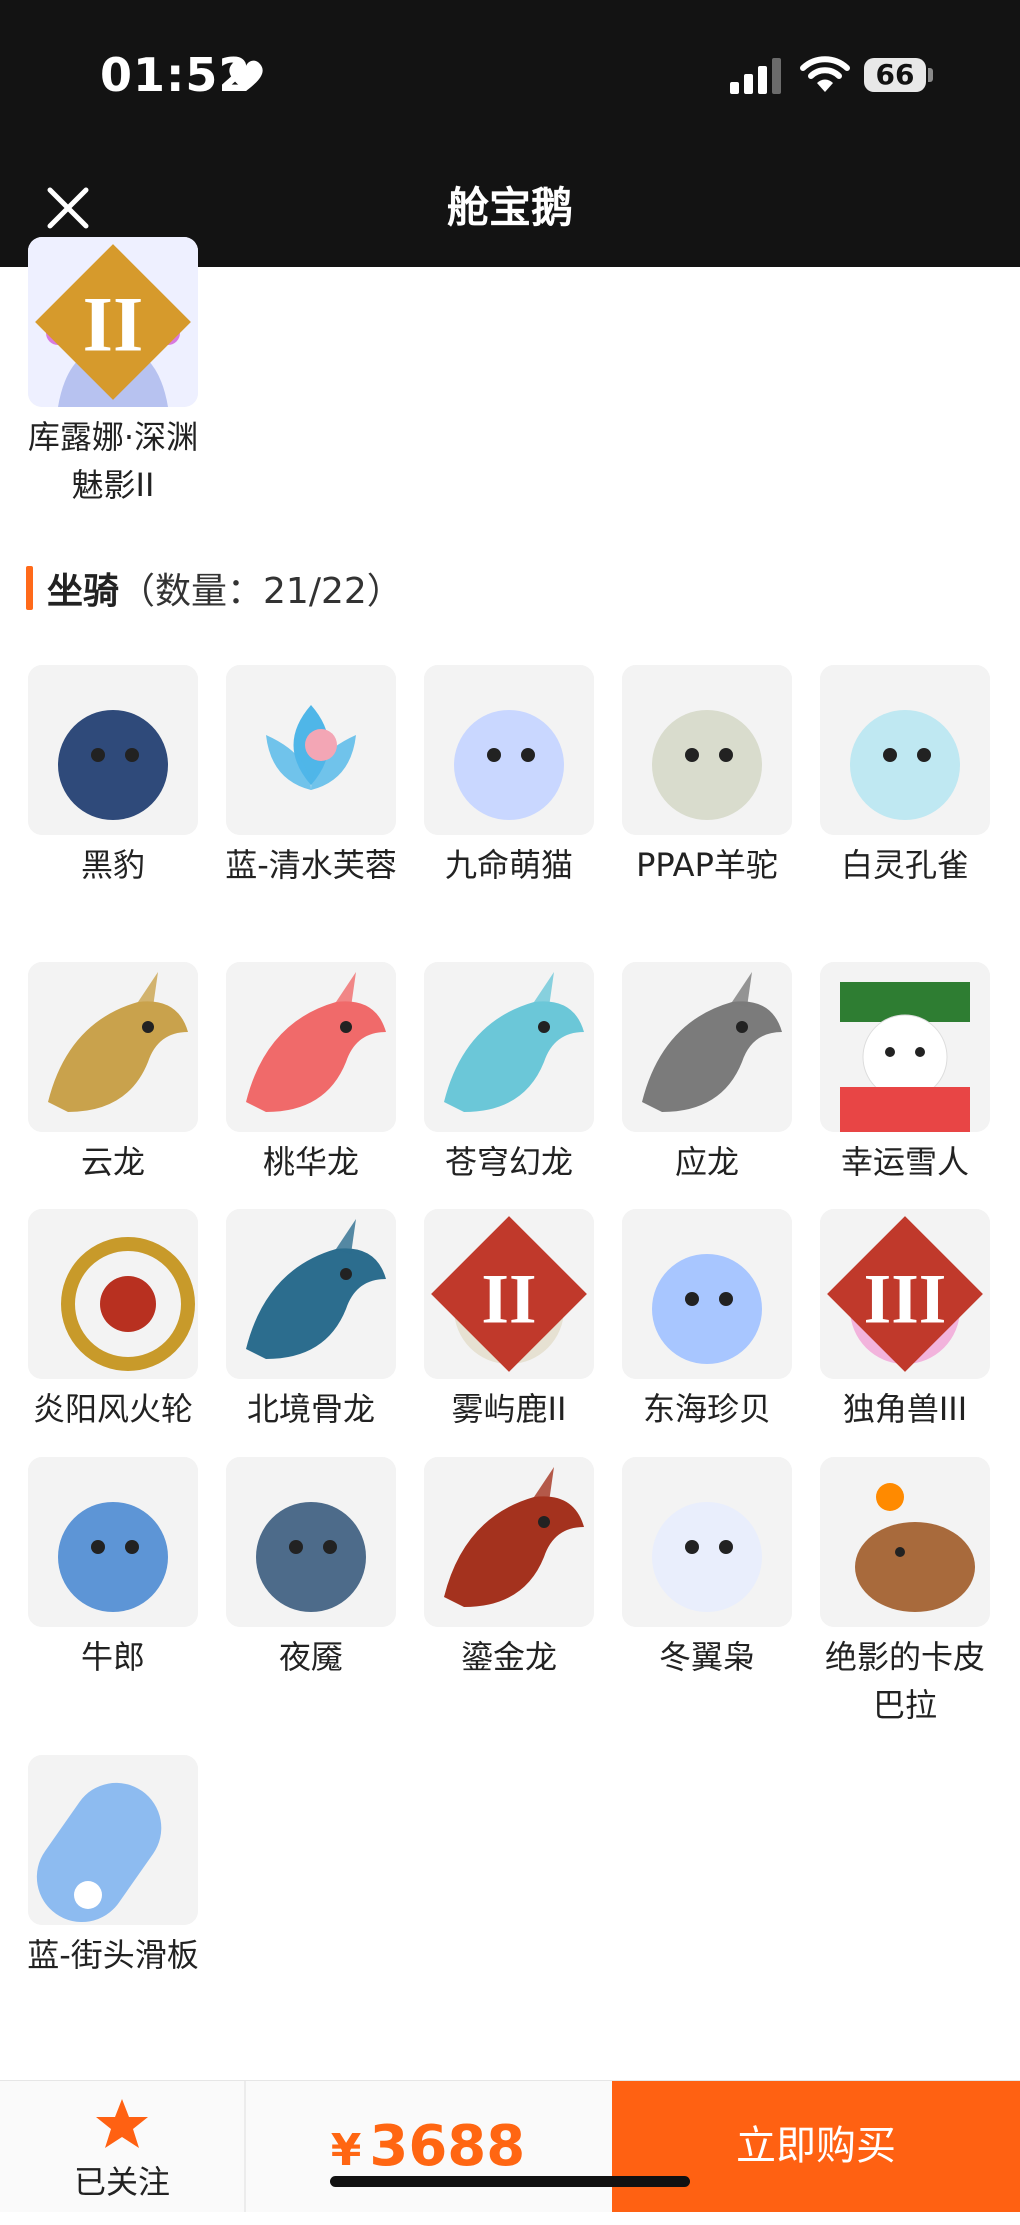  I want to click on mount-item: III 独角兽III, so click(905, 1321).